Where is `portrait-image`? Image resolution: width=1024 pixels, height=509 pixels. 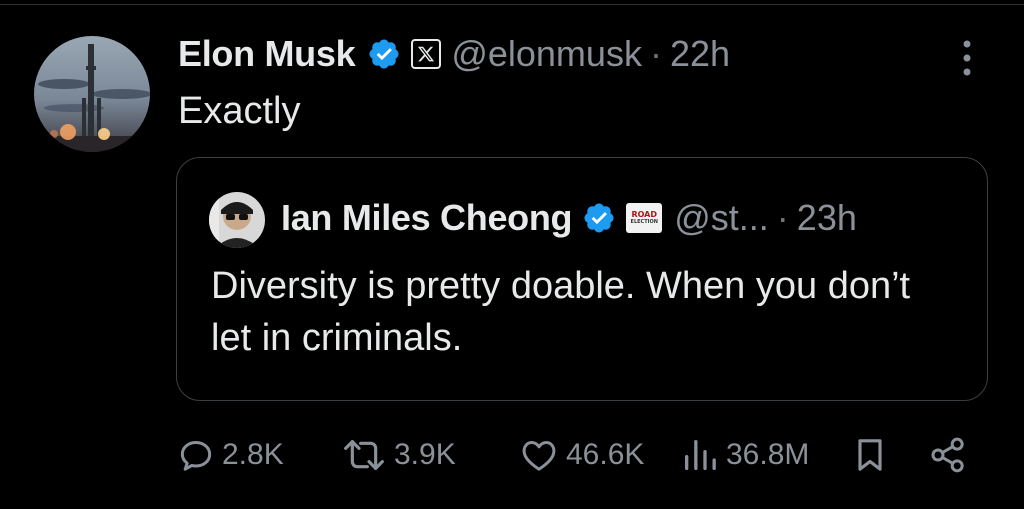 portrait-image is located at coordinates (237, 220).